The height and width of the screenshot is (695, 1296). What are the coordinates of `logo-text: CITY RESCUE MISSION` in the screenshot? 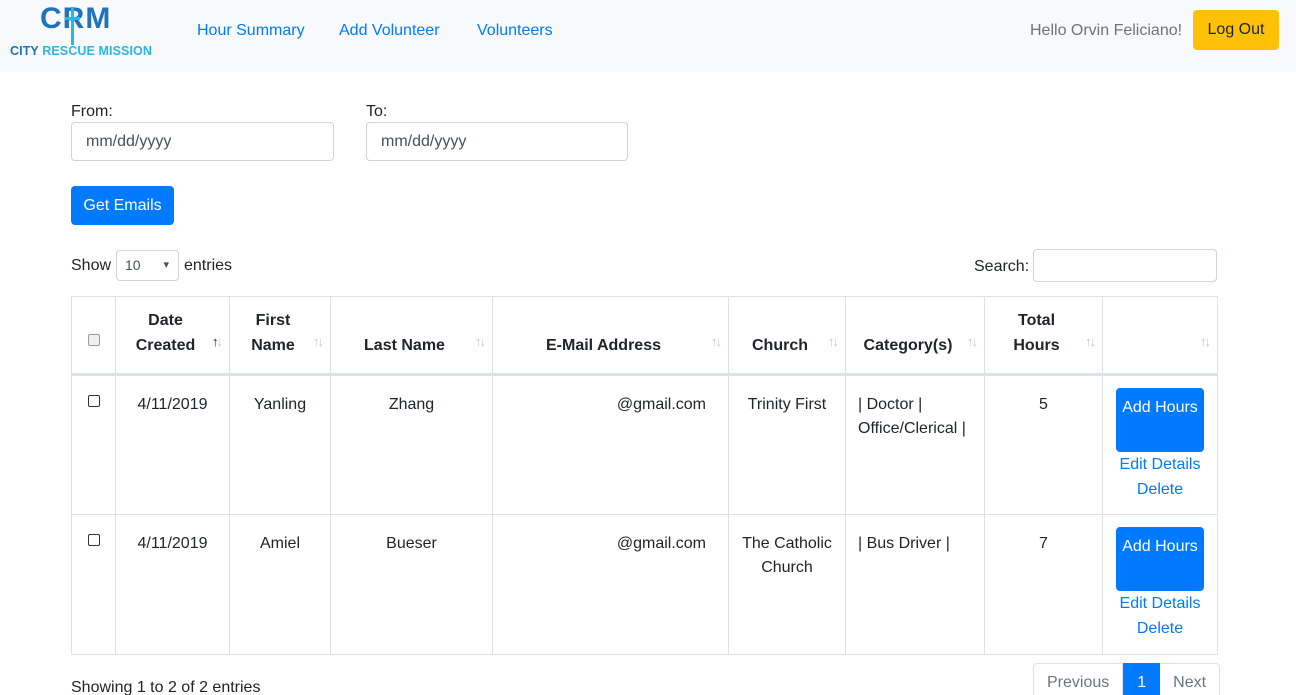 It's located at (81, 51).